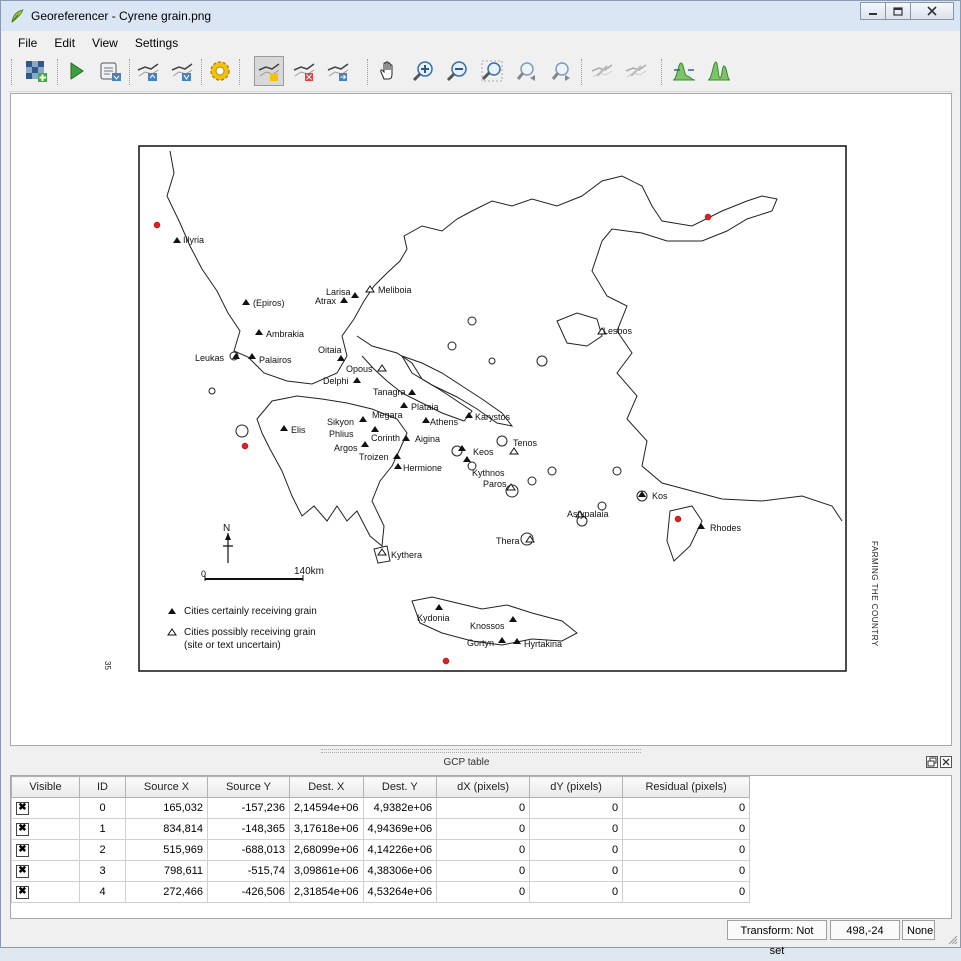 The image size is (961, 961). I want to click on start-georeferencing-button, so click(76, 71).